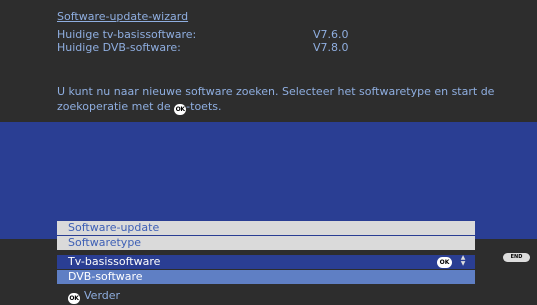 The image size is (537, 305). What do you see at coordinates (444, 262) in the screenshot?
I see `ok-button: OK` at bounding box center [444, 262].